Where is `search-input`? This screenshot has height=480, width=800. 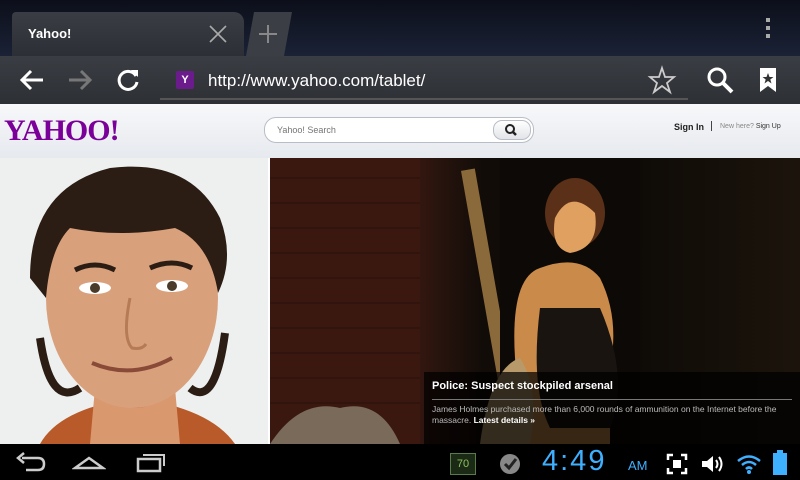
search-input is located at coordinates (382, 130).